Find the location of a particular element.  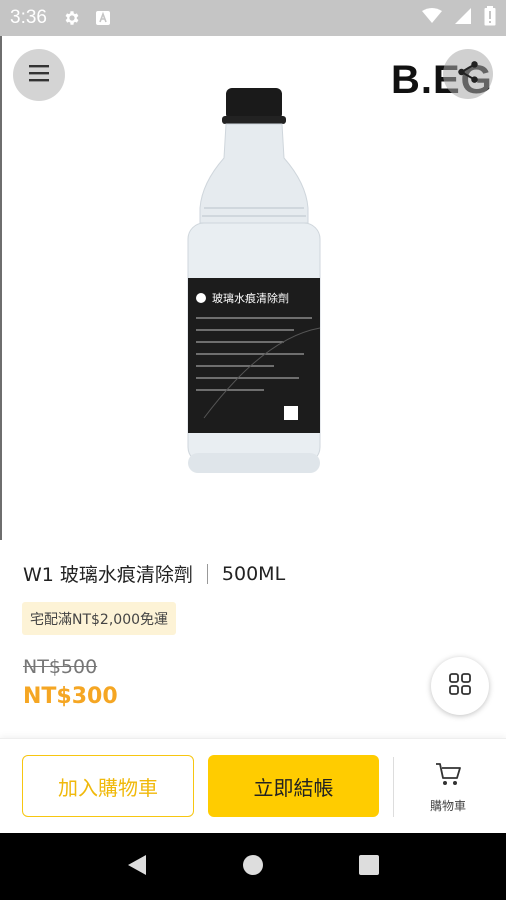

grid-icon is located at coordinates (460, 686).